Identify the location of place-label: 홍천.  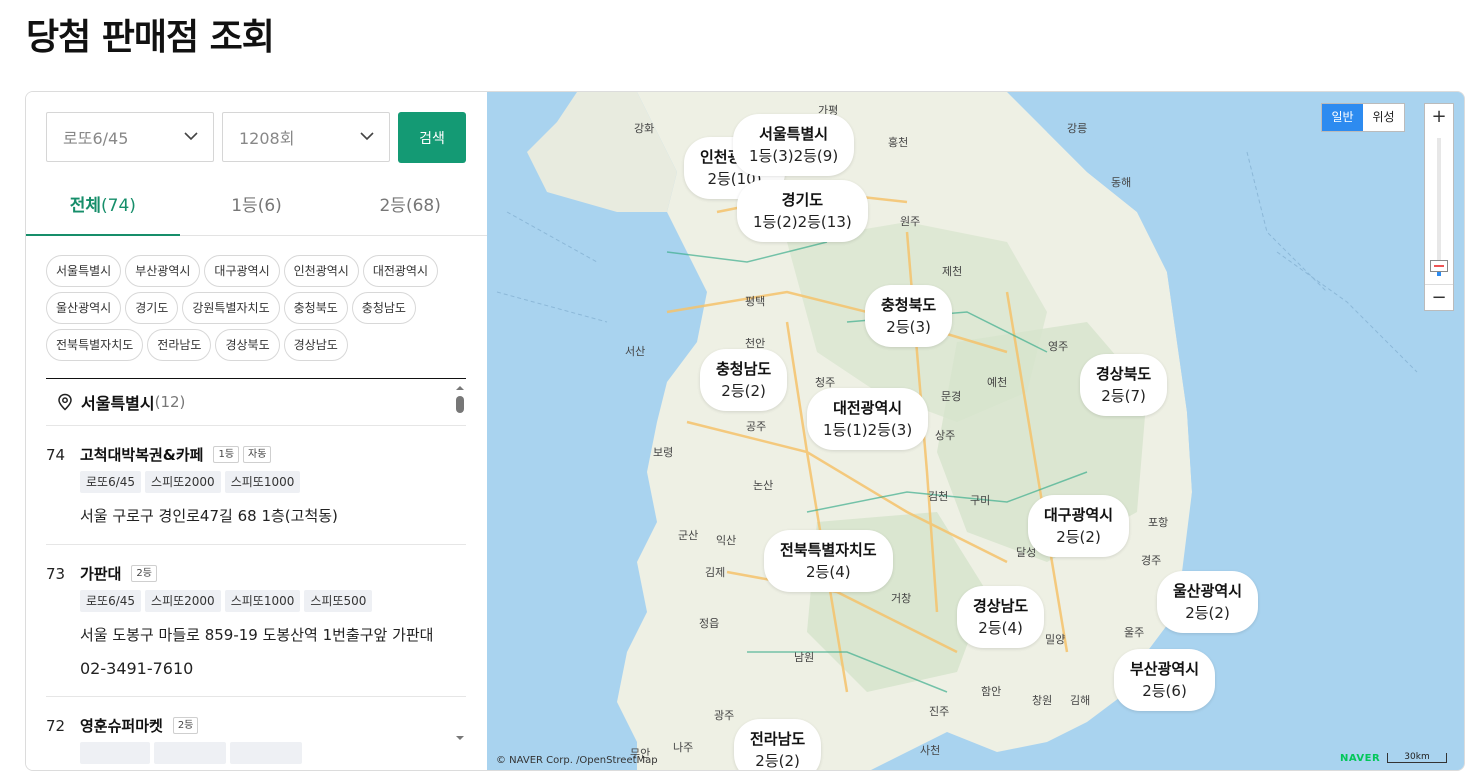
(898, 142).